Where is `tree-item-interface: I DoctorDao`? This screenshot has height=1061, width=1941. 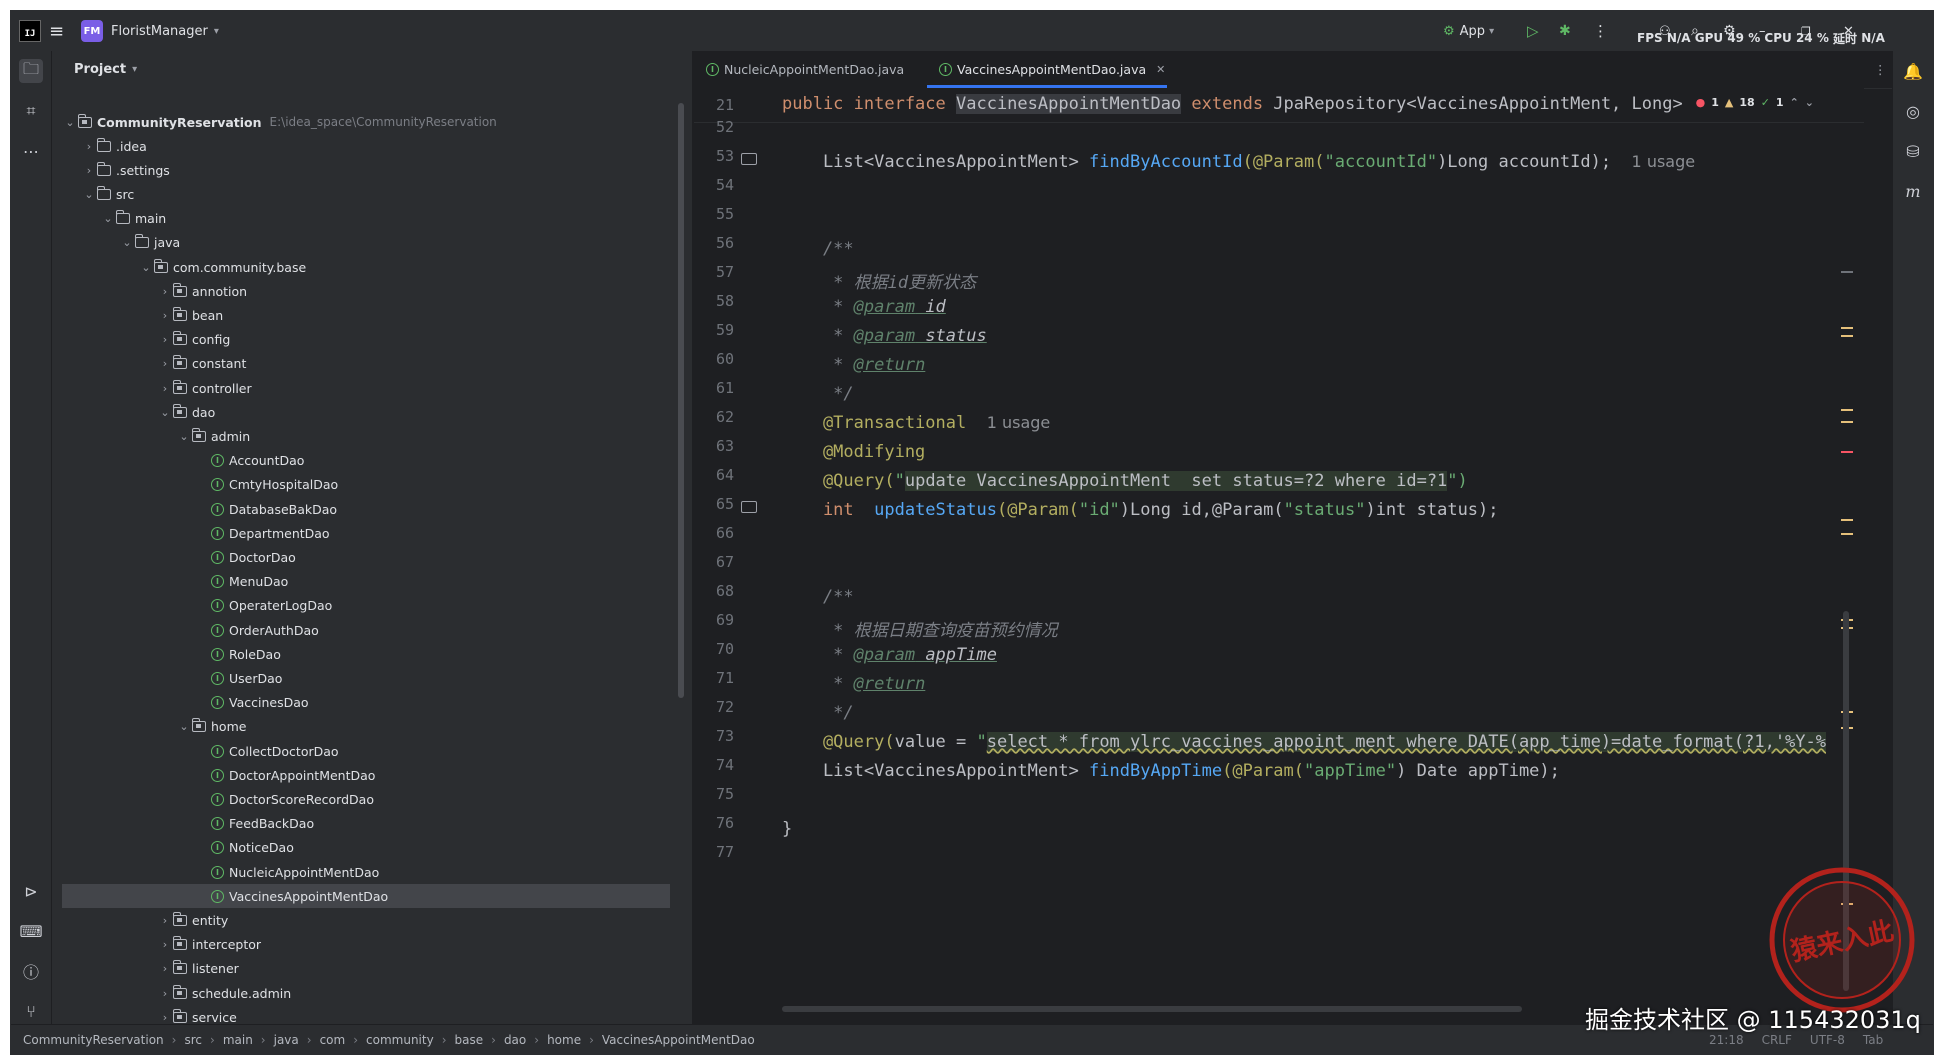 tree-item-interface: I DoctorDao is located at coordinates (174, 557).